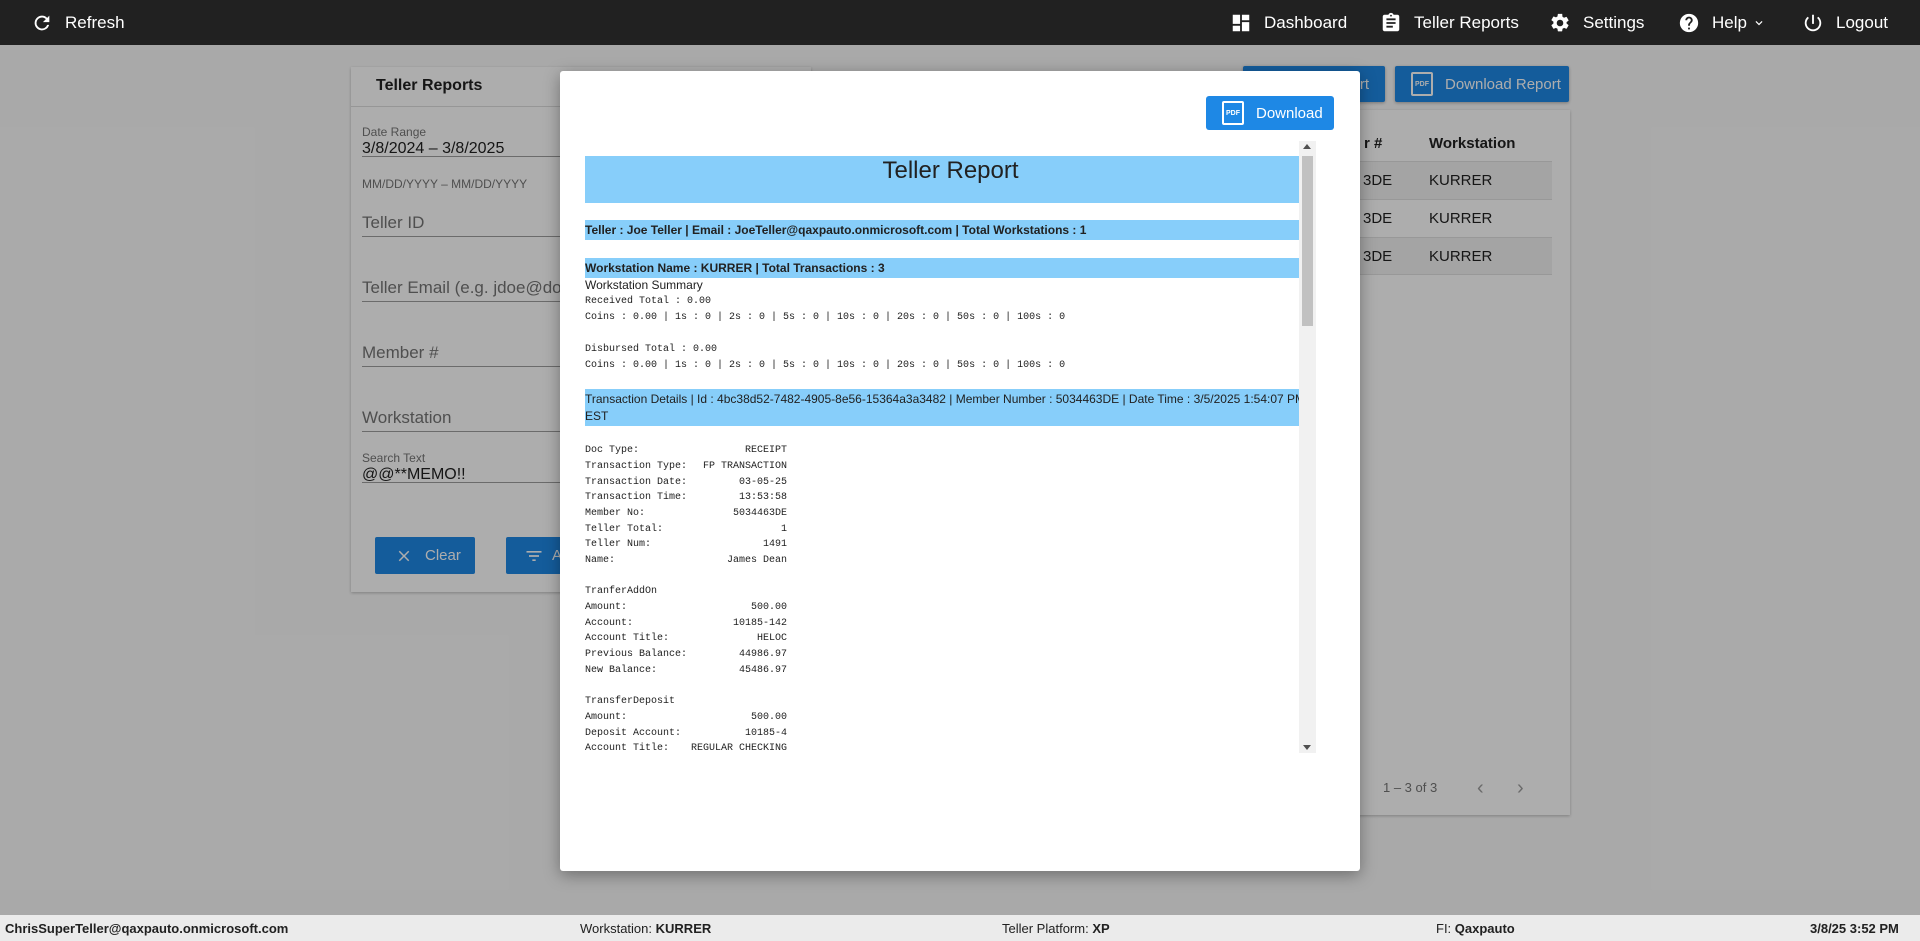  I want to click on download-button-label: Download, so click(1289, 113).